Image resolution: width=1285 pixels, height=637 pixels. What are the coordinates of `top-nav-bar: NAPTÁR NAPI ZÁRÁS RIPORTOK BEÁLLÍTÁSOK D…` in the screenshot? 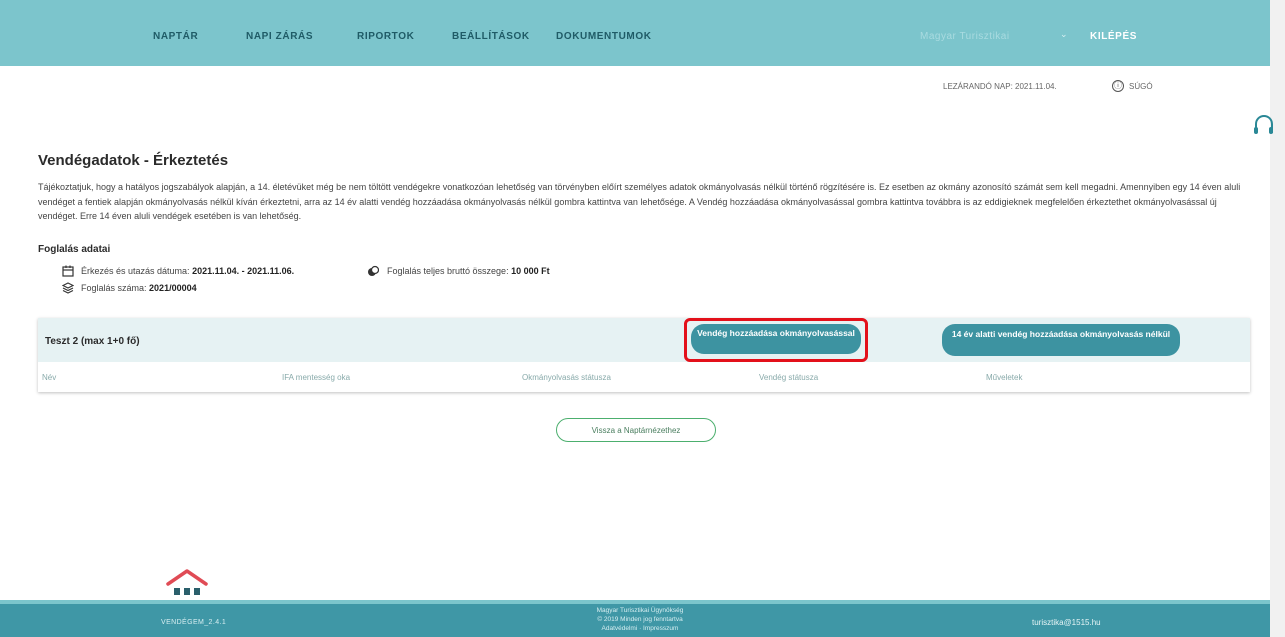 It's located at (635, 33).